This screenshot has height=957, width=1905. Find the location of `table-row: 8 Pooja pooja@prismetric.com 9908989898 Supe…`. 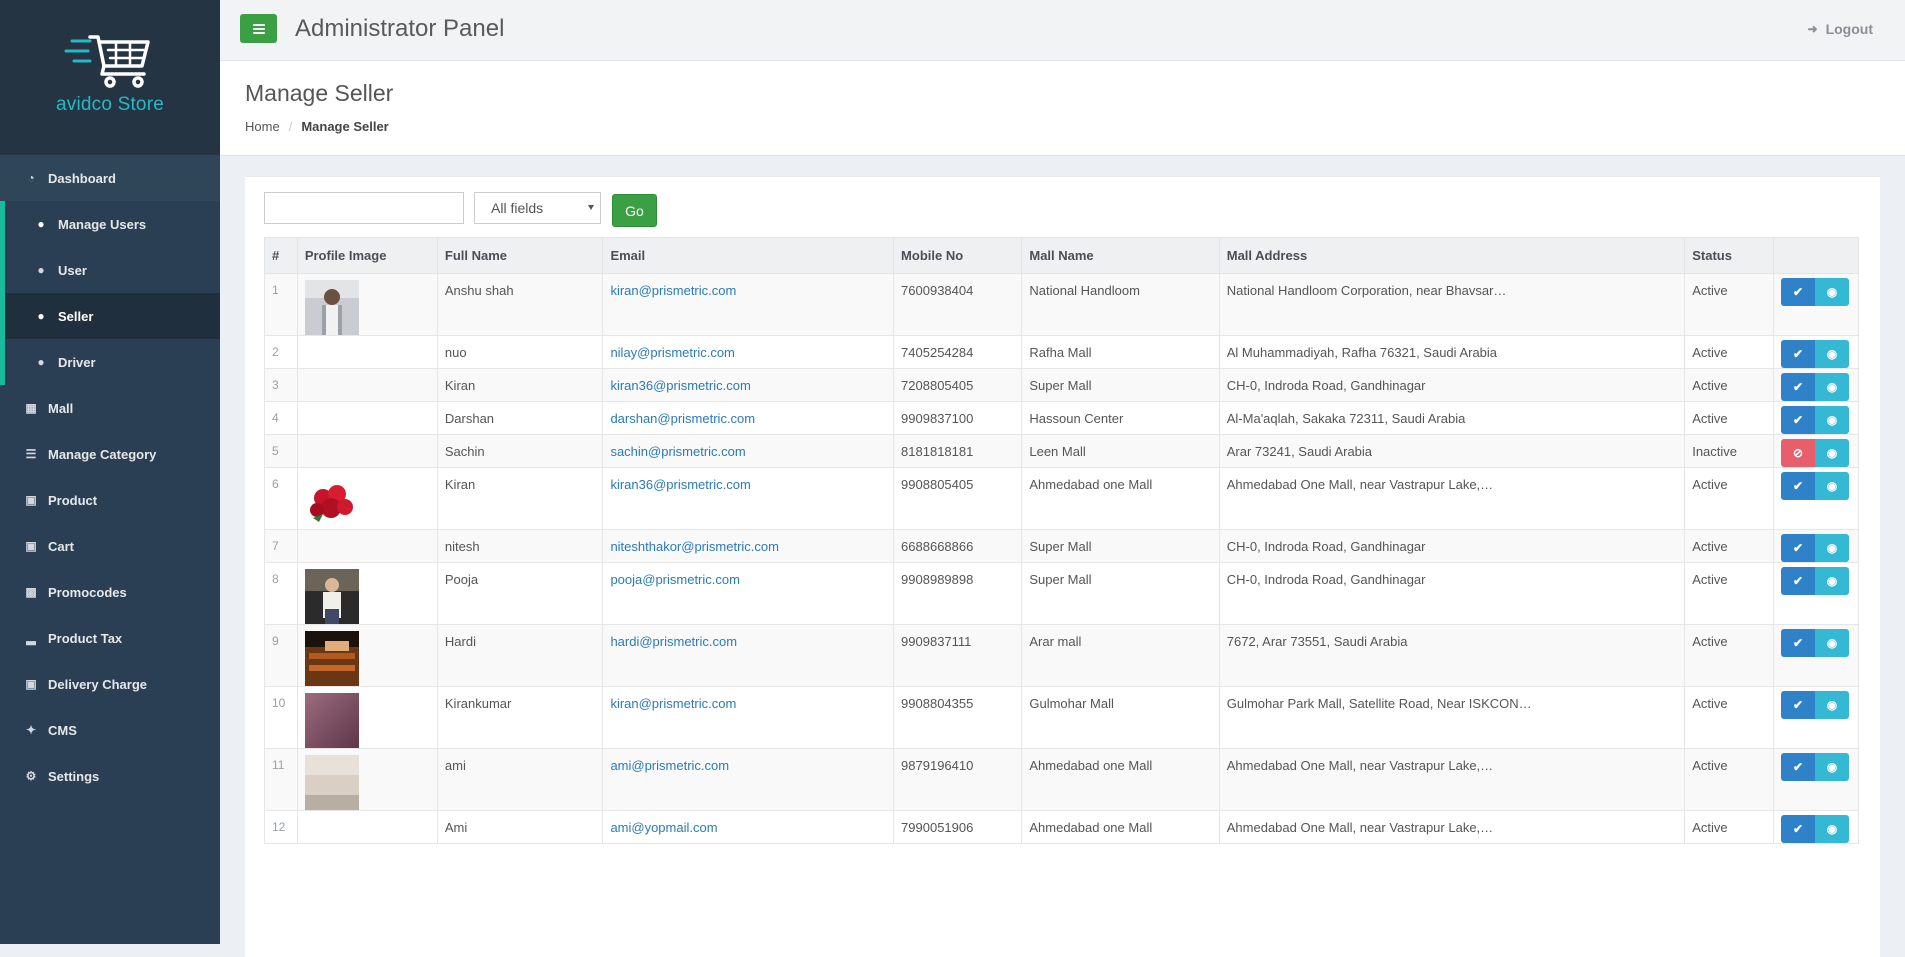

table-row: 8 Pooja pooja@prismetric.com 9908989898 Supe… is located at coordinates (1061, 593).